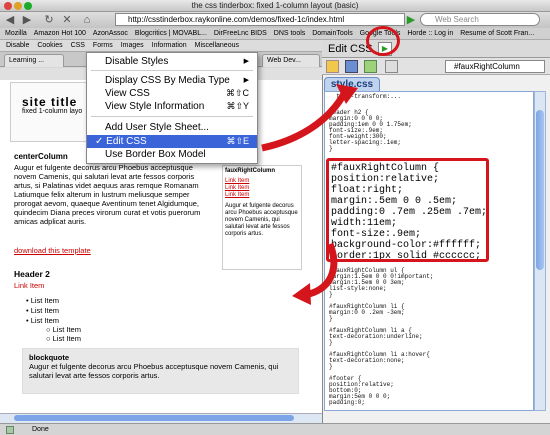 This screenshot has width=550, height=435. Describe the element at coordinates (275, 429) in the screenshot. I see `status-bar: Done` at that location.